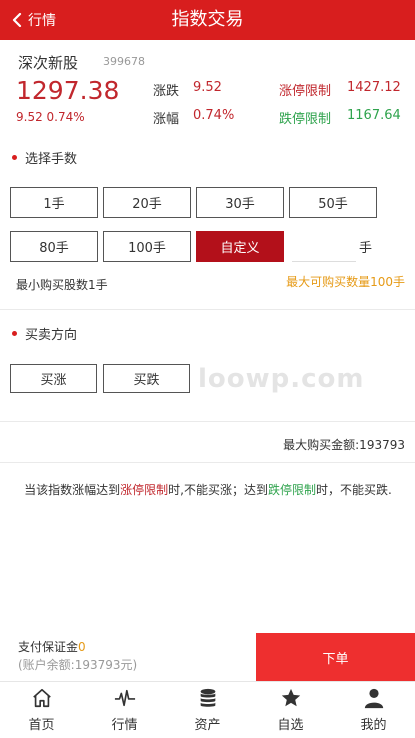 The height and width of the screenshot is (738, 415). I want to click on limit-down-value: 1167.64, so click(374, 115).